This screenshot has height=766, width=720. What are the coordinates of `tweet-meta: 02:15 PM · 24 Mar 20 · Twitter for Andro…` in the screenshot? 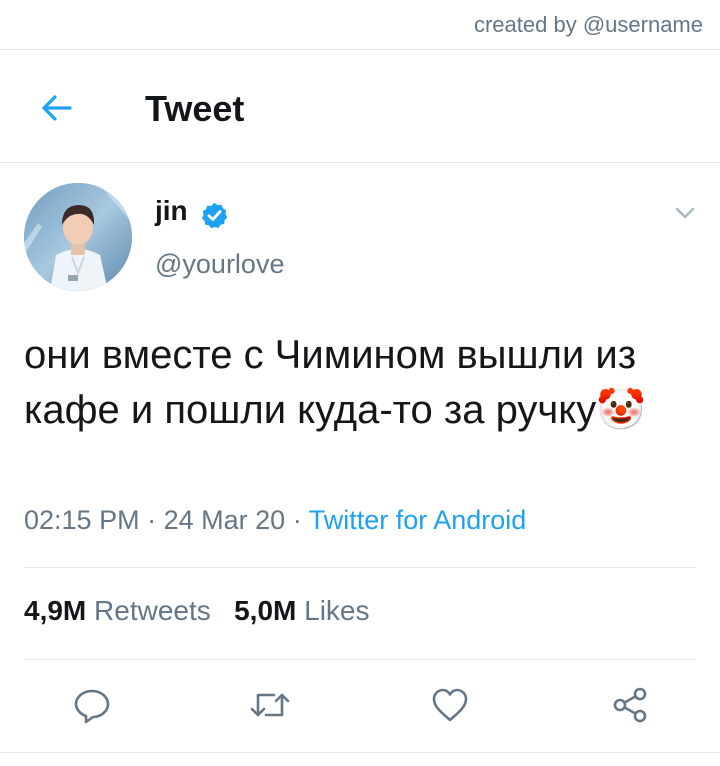 It's located at (275, 520).